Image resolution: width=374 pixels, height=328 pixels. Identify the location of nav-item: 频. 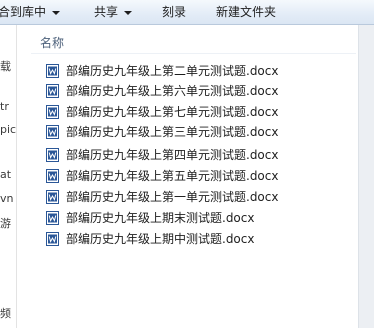
(5, 313).